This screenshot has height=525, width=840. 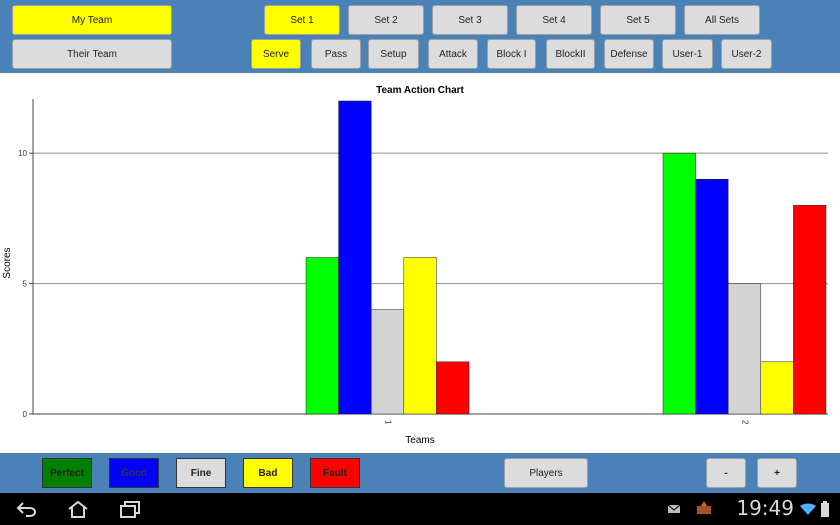 I want to click on bottom-toolbar: Perfect Good Fine Bad Fault Players - +, so click(x=420, y=473).